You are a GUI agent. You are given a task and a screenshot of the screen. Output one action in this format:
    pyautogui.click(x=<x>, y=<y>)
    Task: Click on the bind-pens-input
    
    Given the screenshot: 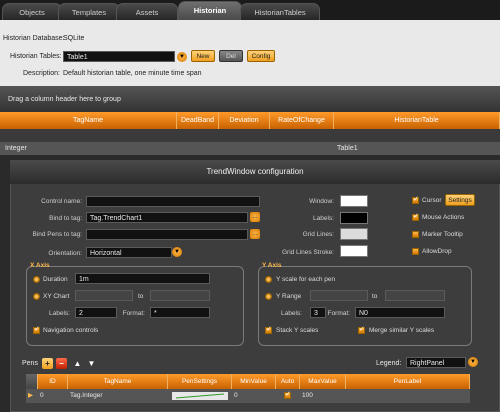 What is the action you would take?
    pyautogui.click(x=167, y=234)
    